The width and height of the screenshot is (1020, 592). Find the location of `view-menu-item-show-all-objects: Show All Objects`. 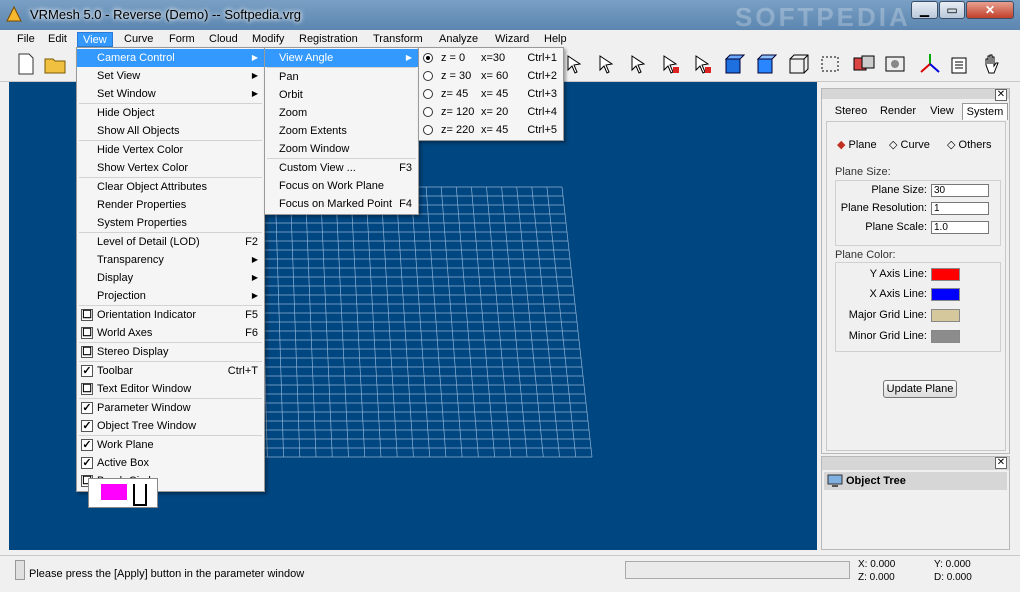

view-menu-item-show-all-objects: Show All Objects is located at coordinates (170, 131).